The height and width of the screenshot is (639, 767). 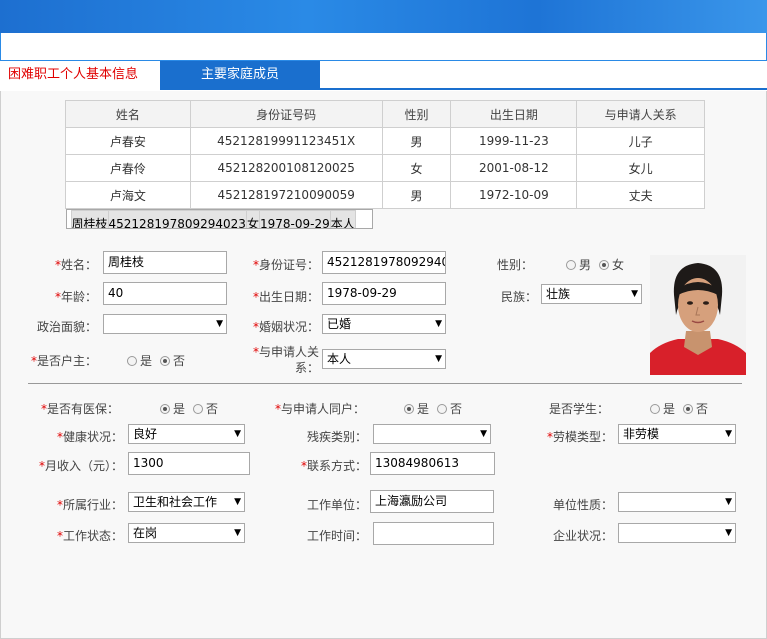 I want to click on table-row: 卢海文 452128197210090059 男 1972-10-09 丈夫, so click(x=385, y=195).